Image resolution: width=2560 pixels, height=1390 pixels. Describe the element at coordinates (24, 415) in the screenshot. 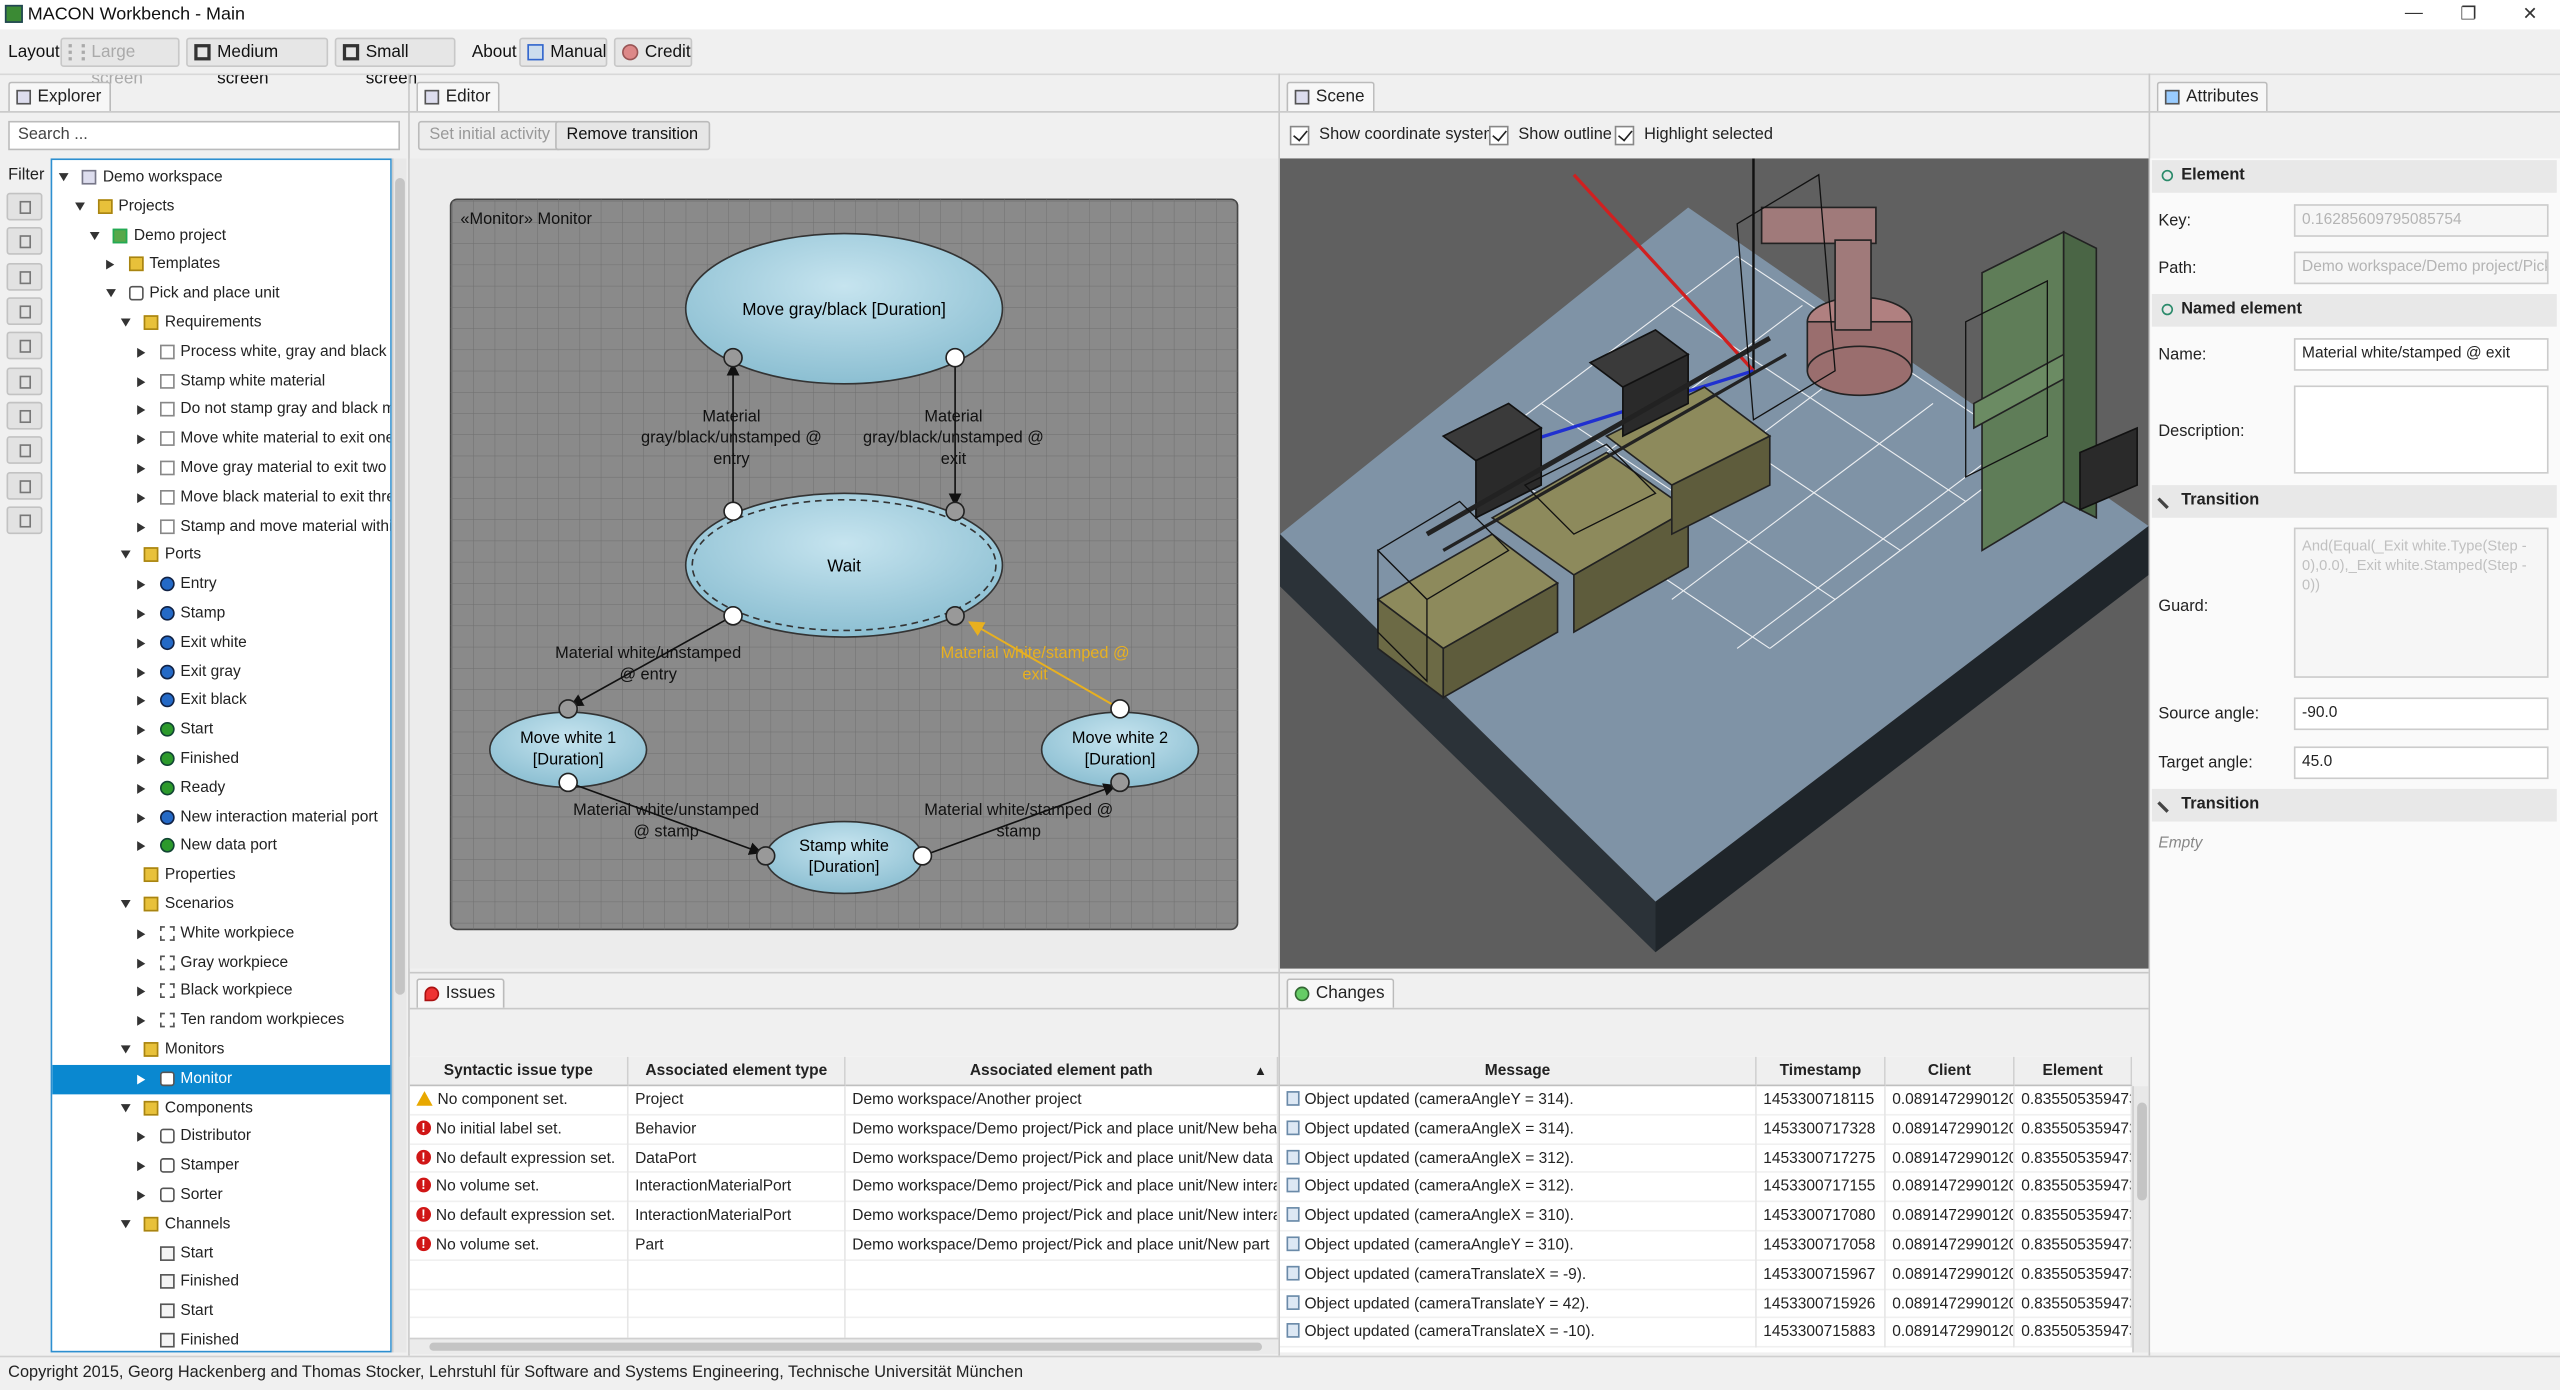

I see `filter-channel-button` at that location.